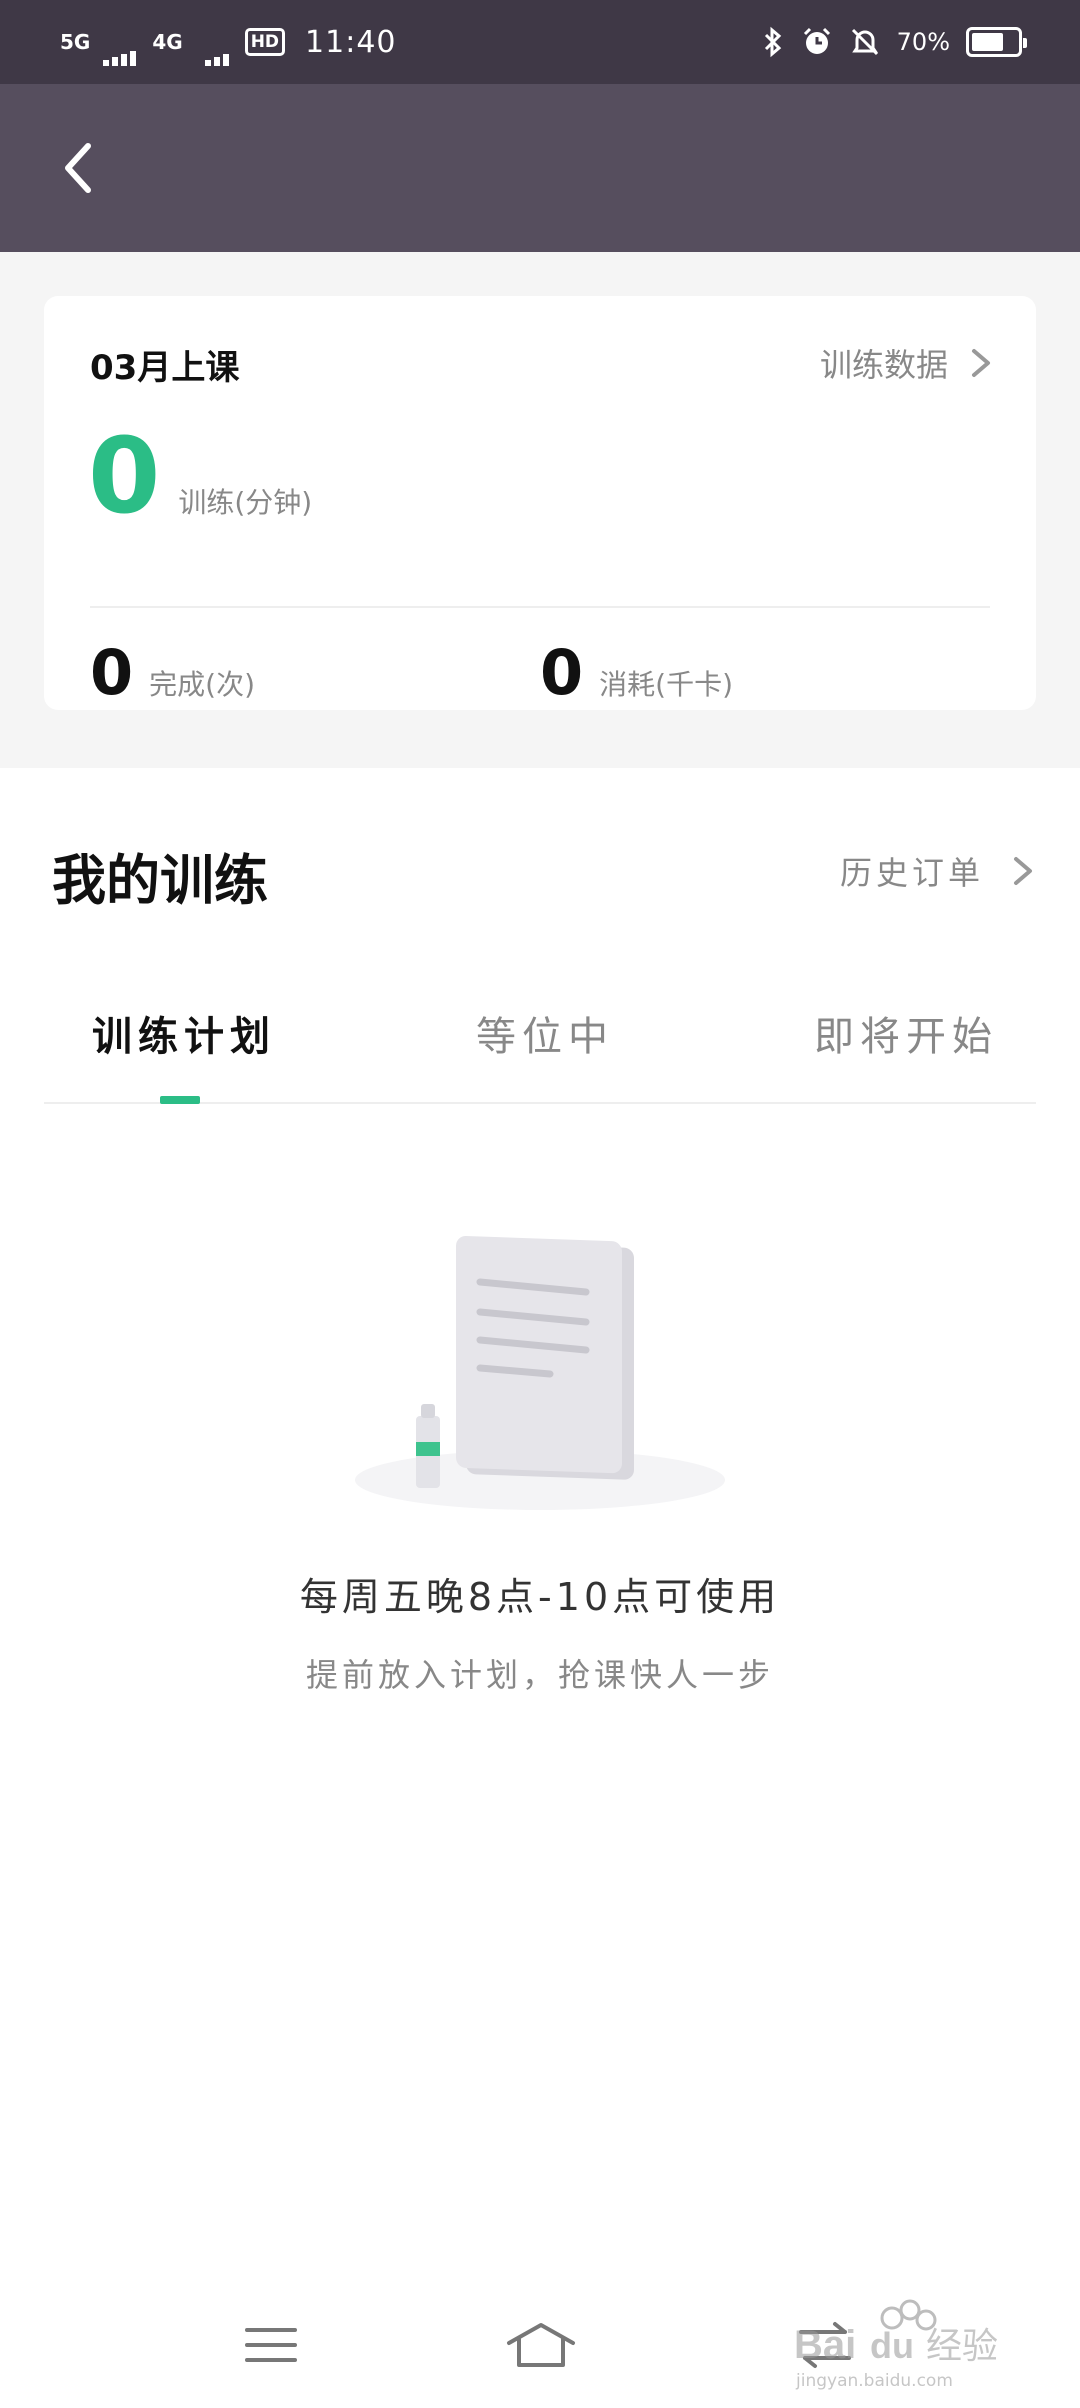 The image size is (1080, 2408). What do you see at coordinates (666, 684) in the screenshot?
I see `calorie-label: 消耗(千卡)` at bounding box center [666, 684].